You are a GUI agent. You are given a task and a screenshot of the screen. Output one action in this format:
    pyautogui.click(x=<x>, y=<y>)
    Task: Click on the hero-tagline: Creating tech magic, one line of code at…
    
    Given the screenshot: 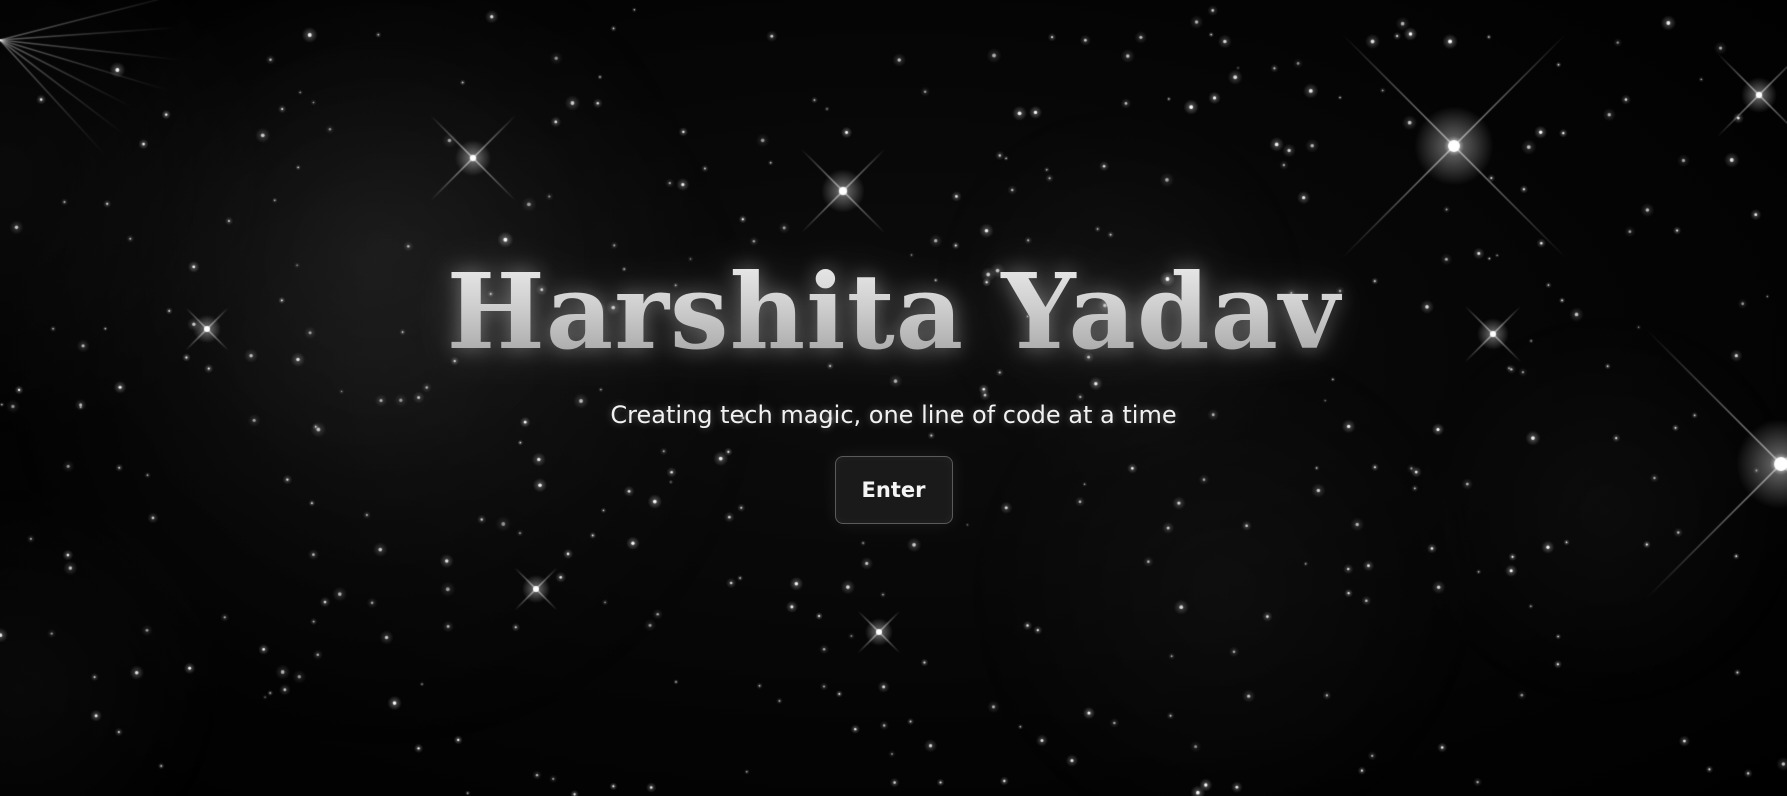 What is the action you would take?
    pyautogui.click(x=893, y=415)
    